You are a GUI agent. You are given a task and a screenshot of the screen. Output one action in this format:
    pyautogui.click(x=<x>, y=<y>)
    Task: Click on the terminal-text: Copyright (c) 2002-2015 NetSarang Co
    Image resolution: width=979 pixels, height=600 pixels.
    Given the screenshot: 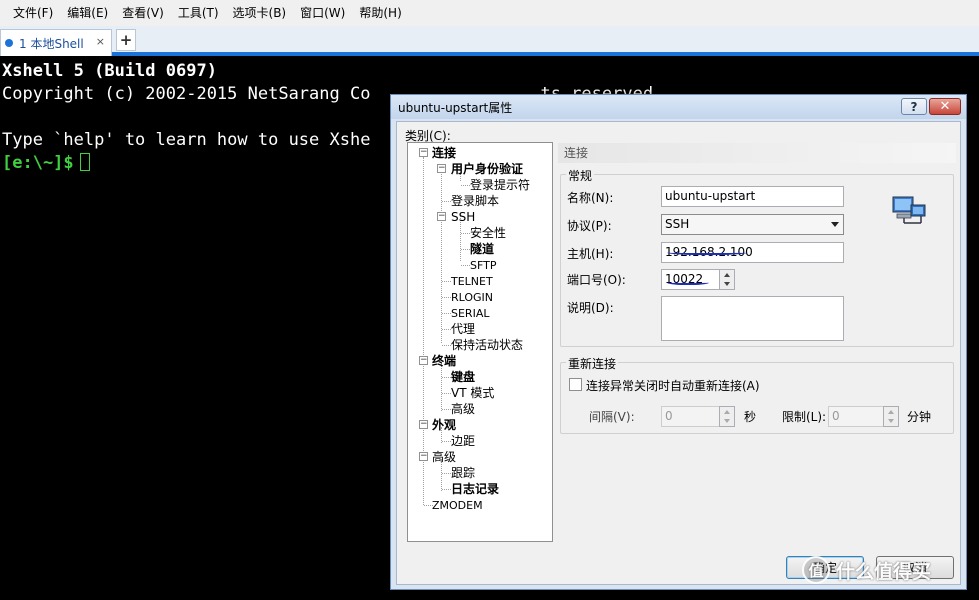 What is the action you would take?
    pyautogui.click(x=186, y=94)
    